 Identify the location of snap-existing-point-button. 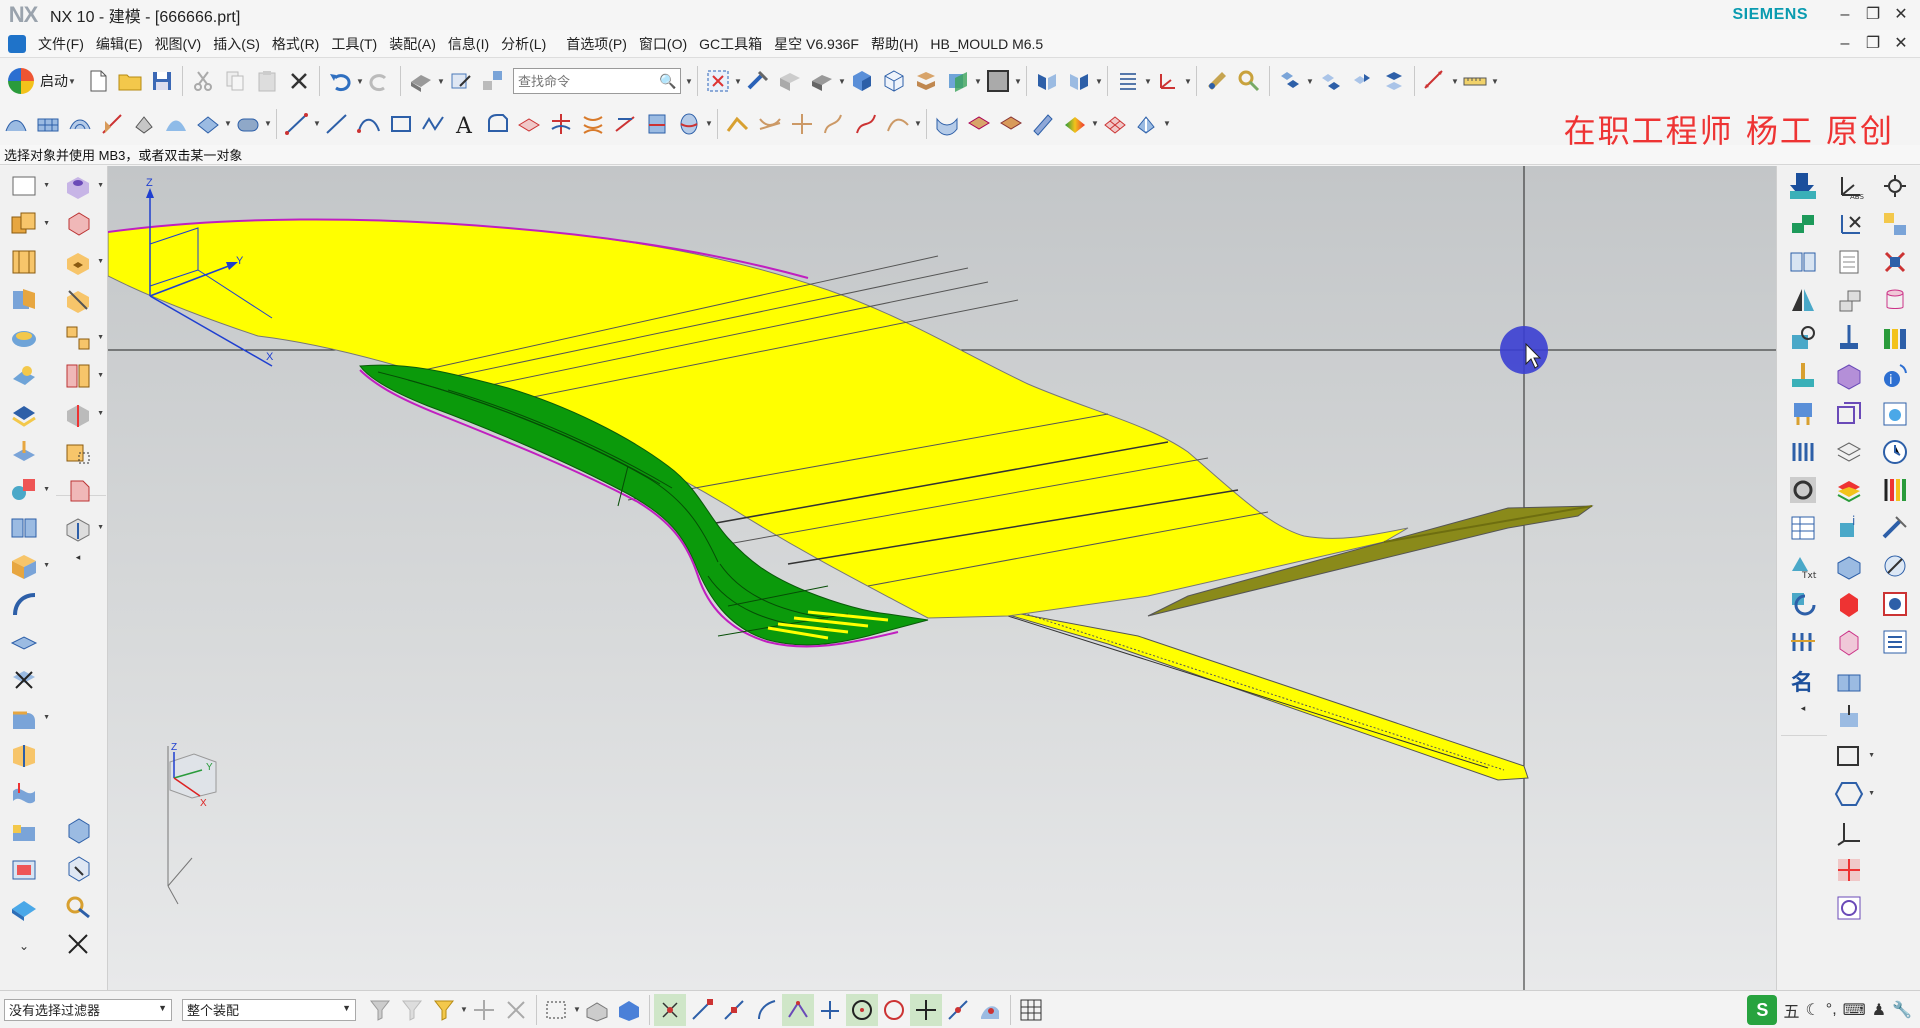
(926, 1009).